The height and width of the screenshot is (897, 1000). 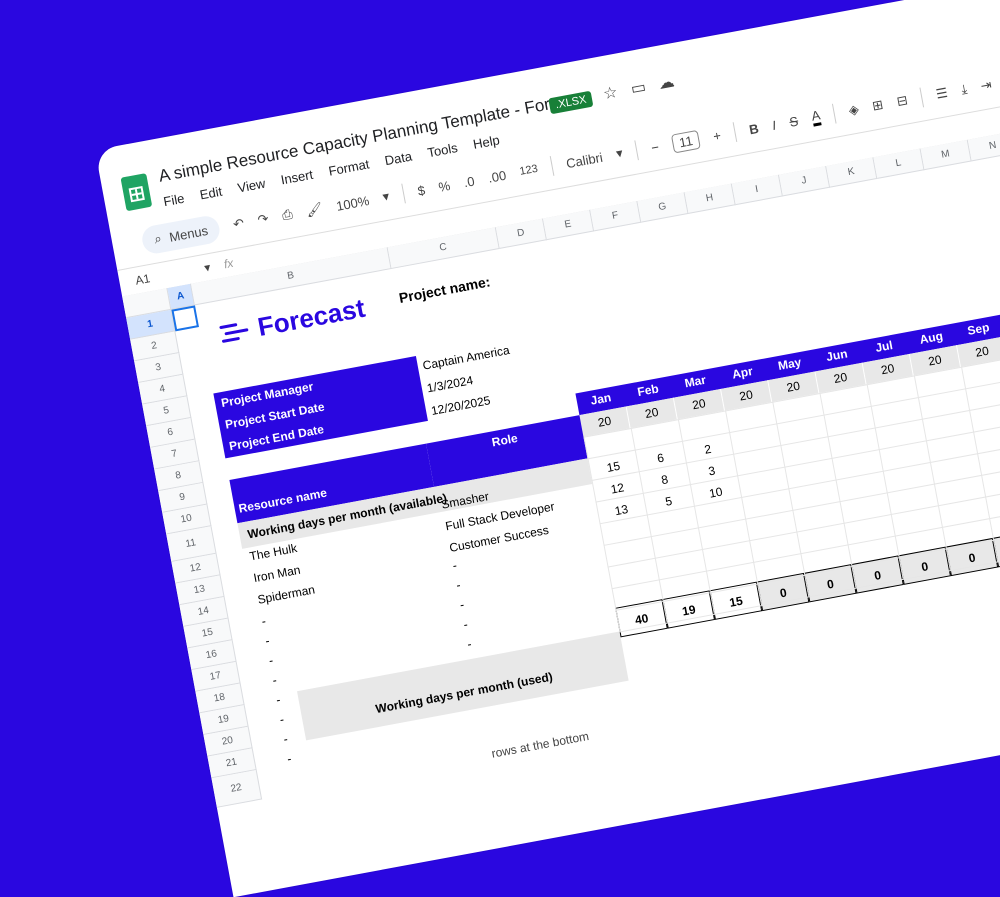 What do you see at coordinates (655, 147) in the screenshot?
I see `font-size-decrease-button: −` at bounding box center [655, 147].